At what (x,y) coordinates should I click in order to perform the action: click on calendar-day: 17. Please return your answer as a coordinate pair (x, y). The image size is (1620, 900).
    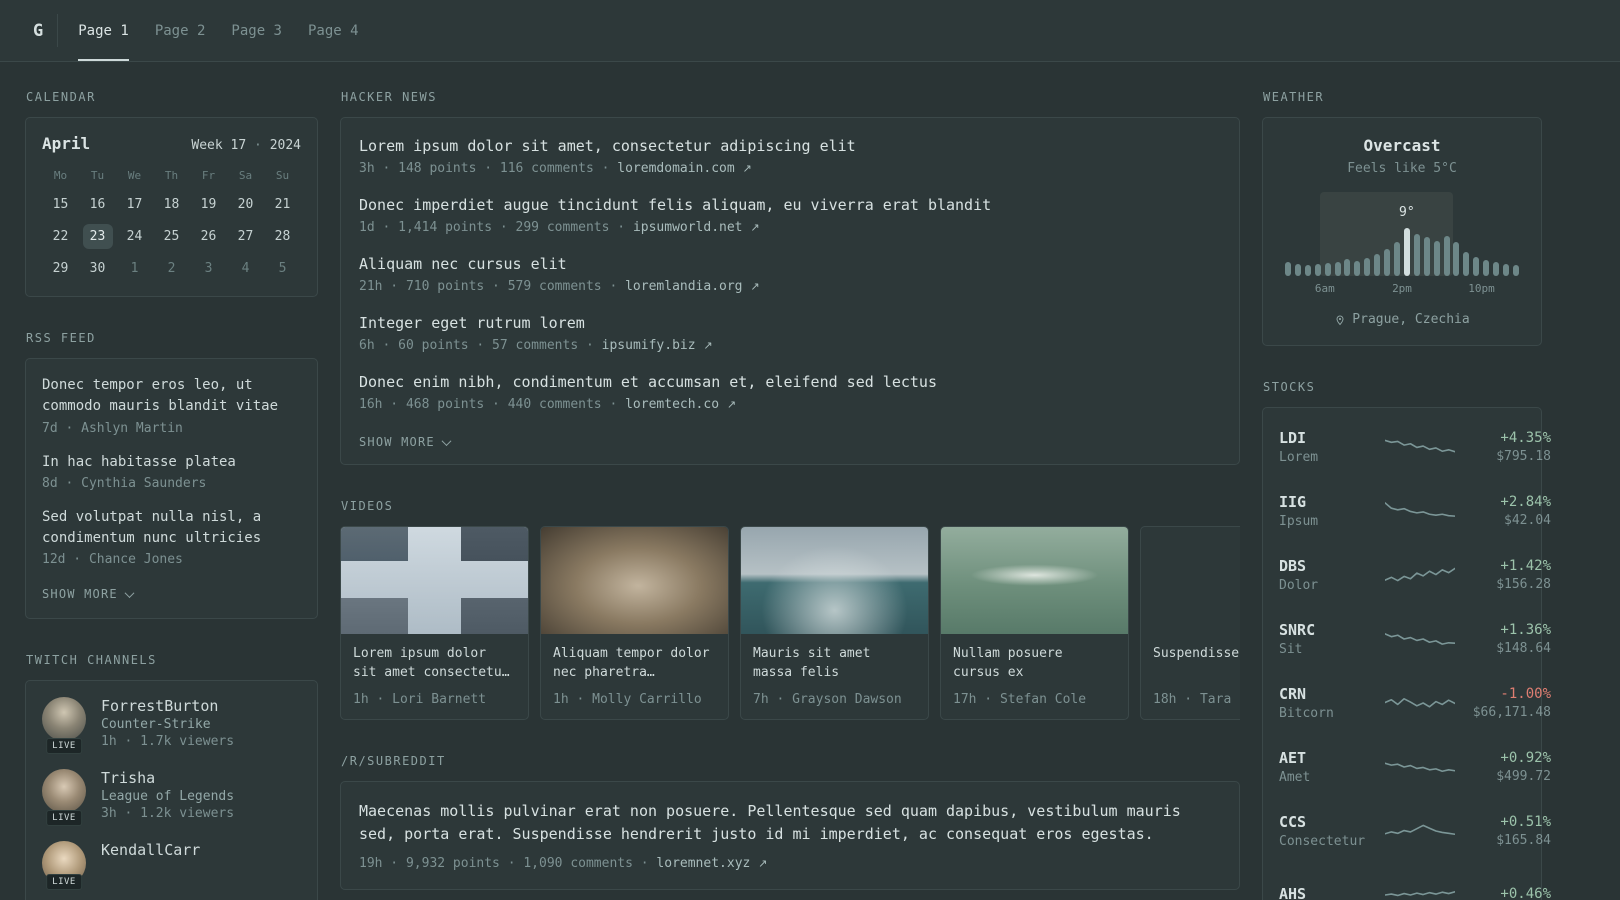
    Looking at the image, I should click on (134, 204).